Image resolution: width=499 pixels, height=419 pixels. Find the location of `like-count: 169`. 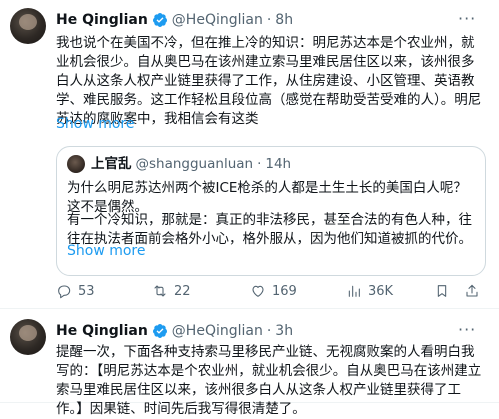

like-count: 169 is located at coordinates (284, 291).